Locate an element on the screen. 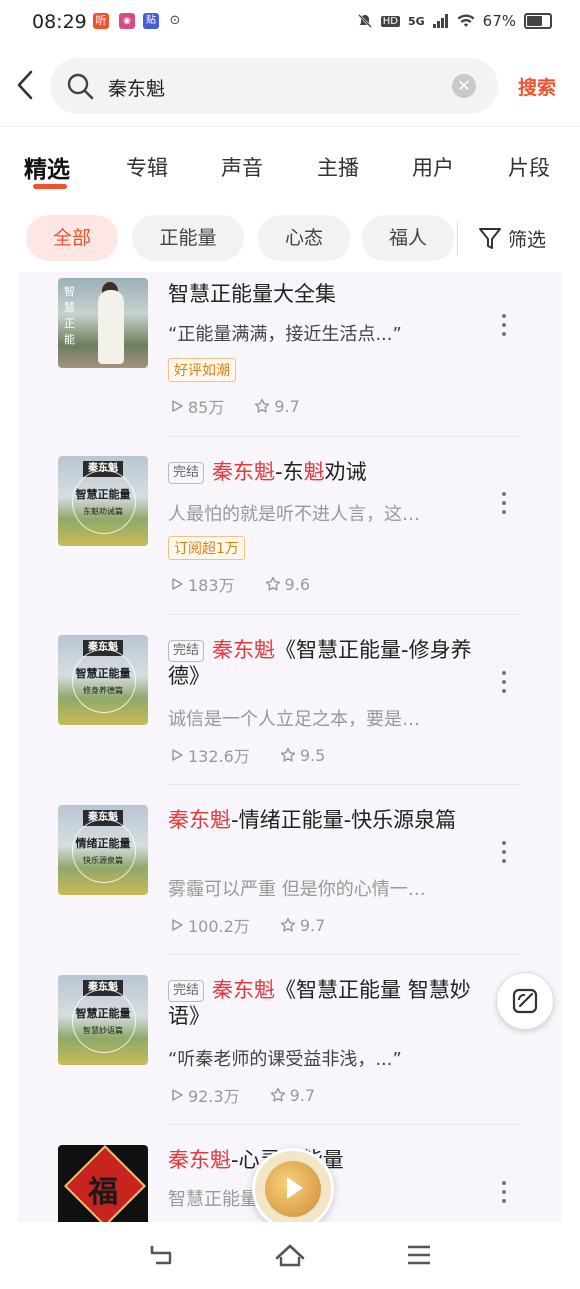 Image resolution: width=580 pixels, height=1289 pixels. play-count: 85万 is located at coordinates (206, 407).